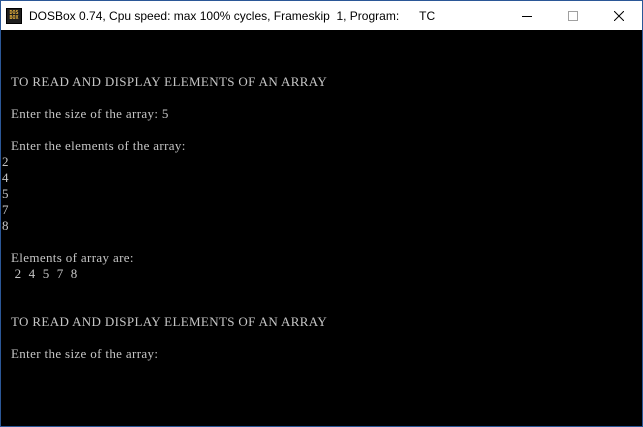 The image size is (643, 427). What do you see at coordinates (5, 177) in the screenshot?
I see `terminal-input-line: 4` at bounding box center [5, 177].